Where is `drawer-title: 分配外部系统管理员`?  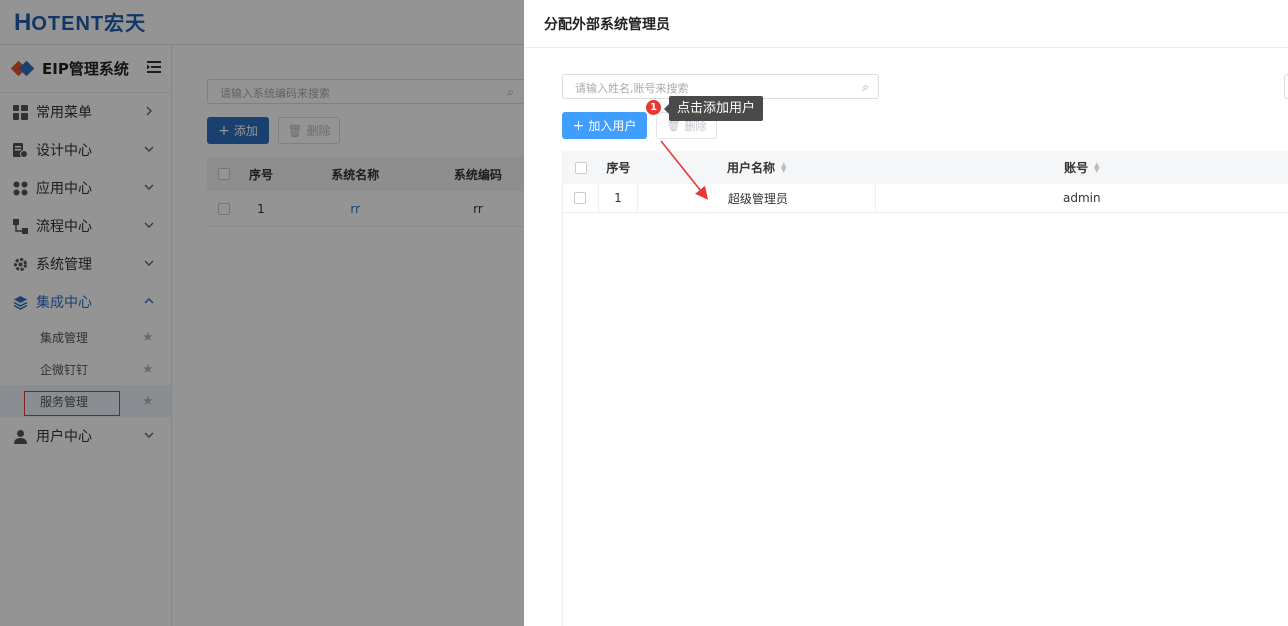
drawer-title: 分配外部系统管理员 is located at coordinates (906, 24).